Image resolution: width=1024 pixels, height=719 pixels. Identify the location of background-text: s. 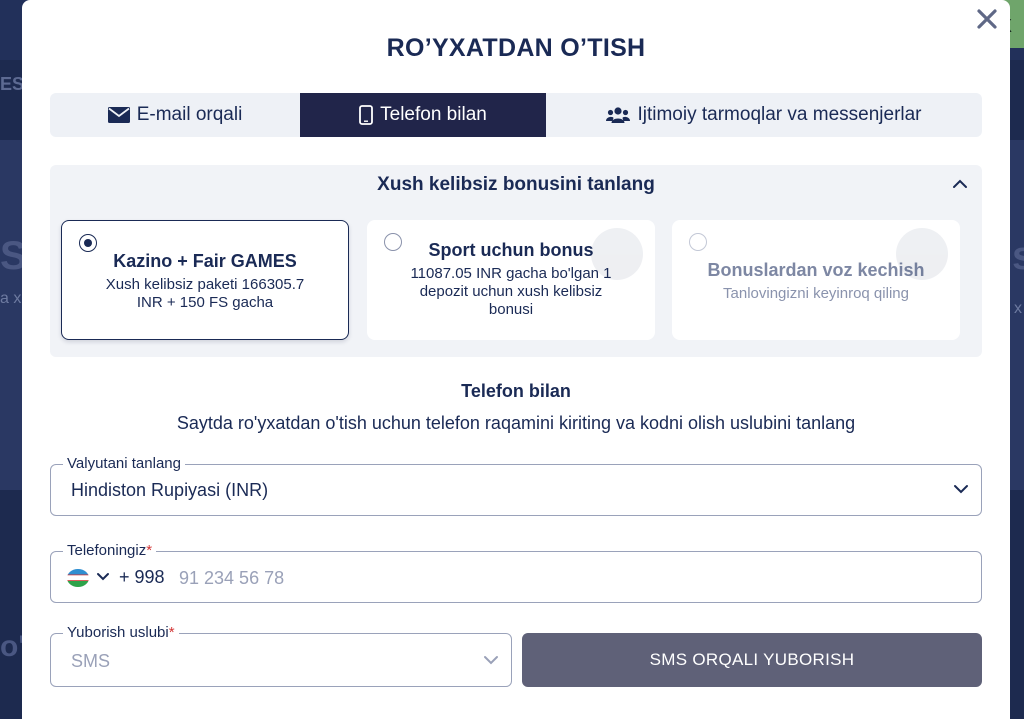
(1018, 256).